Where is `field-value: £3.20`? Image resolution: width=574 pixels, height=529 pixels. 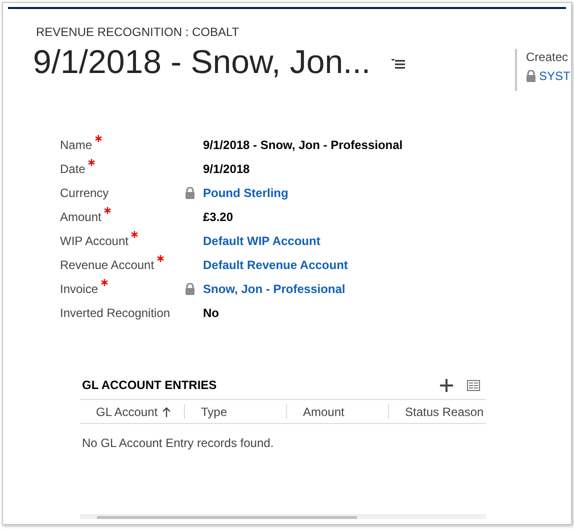
field-value: £3.20 is located at coordinates (218, 217).